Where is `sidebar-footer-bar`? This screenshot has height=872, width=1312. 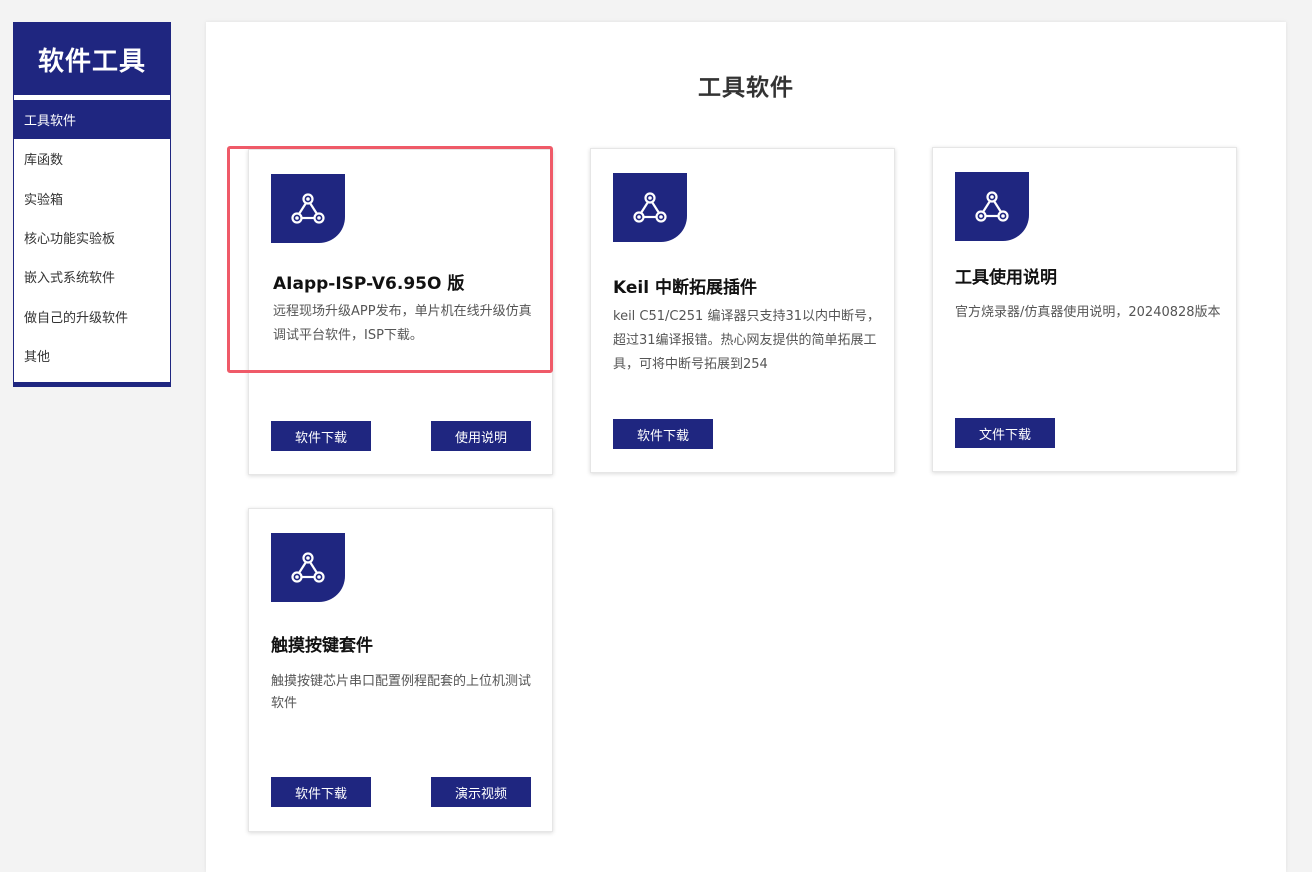 sidebar-footer-bar is located at coordinates (92, 384).